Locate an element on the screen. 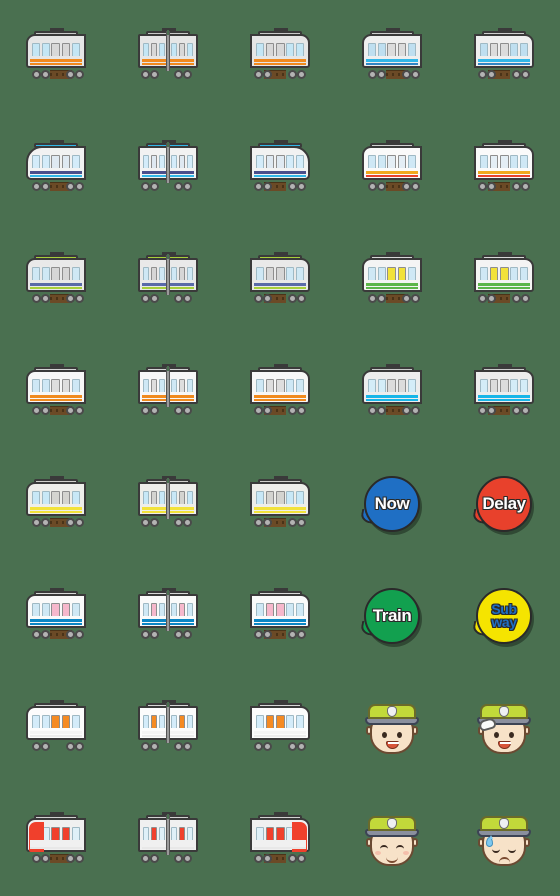 This screenshot has width=560, height=896. train-badge: Train is located at coordinates (392, 616).